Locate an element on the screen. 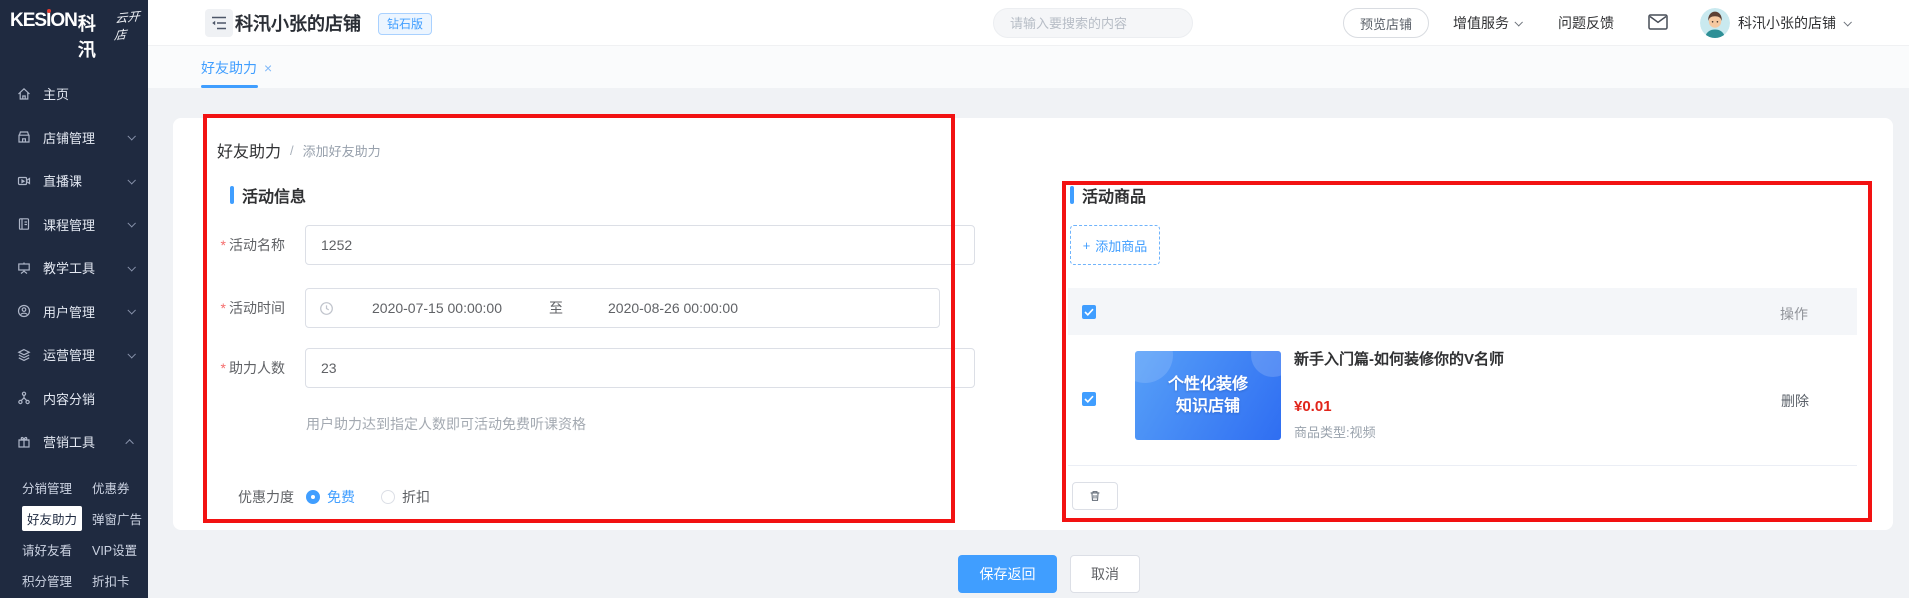 The width and height of the screenshot is (1909, 598). brand-name: KESION is located at coordinates (44, 20).